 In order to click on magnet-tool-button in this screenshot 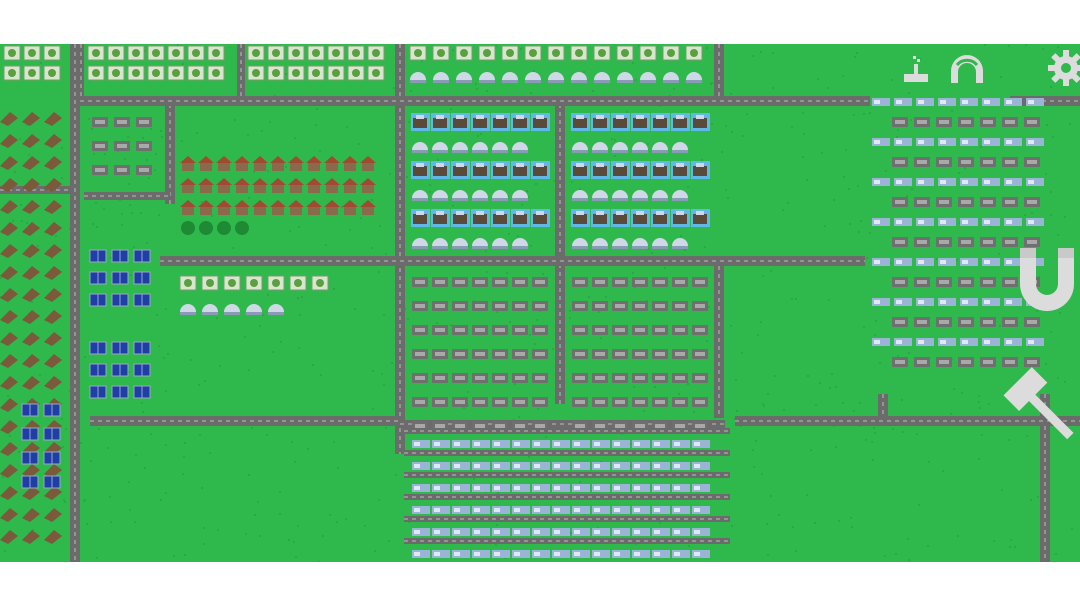, I will do `click(1047, 280)`.